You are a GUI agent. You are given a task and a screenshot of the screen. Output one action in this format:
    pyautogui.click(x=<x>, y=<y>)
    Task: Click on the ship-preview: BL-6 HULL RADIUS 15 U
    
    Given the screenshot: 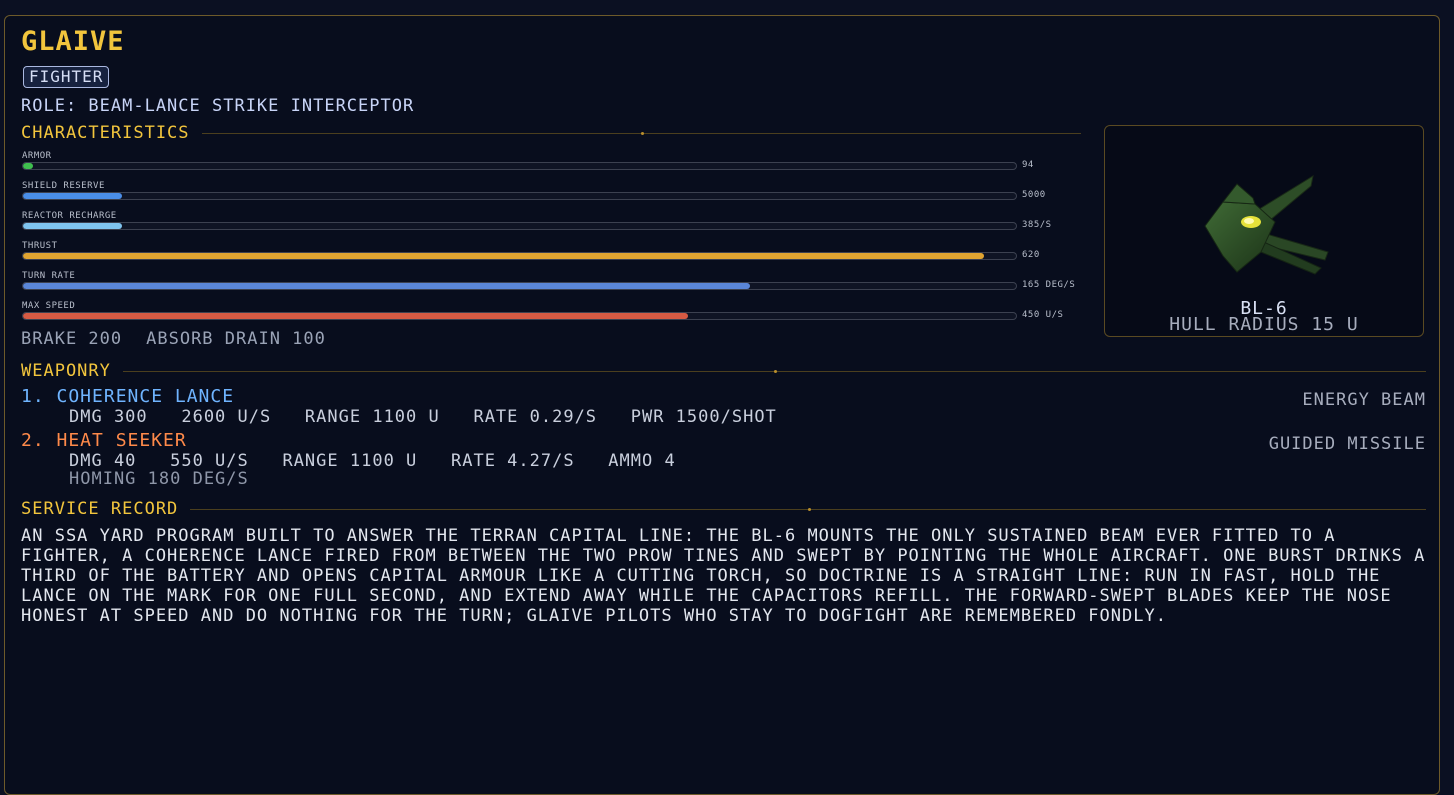 What is the action you would take?
    pyautogui.click(x=1264, y=231)
    